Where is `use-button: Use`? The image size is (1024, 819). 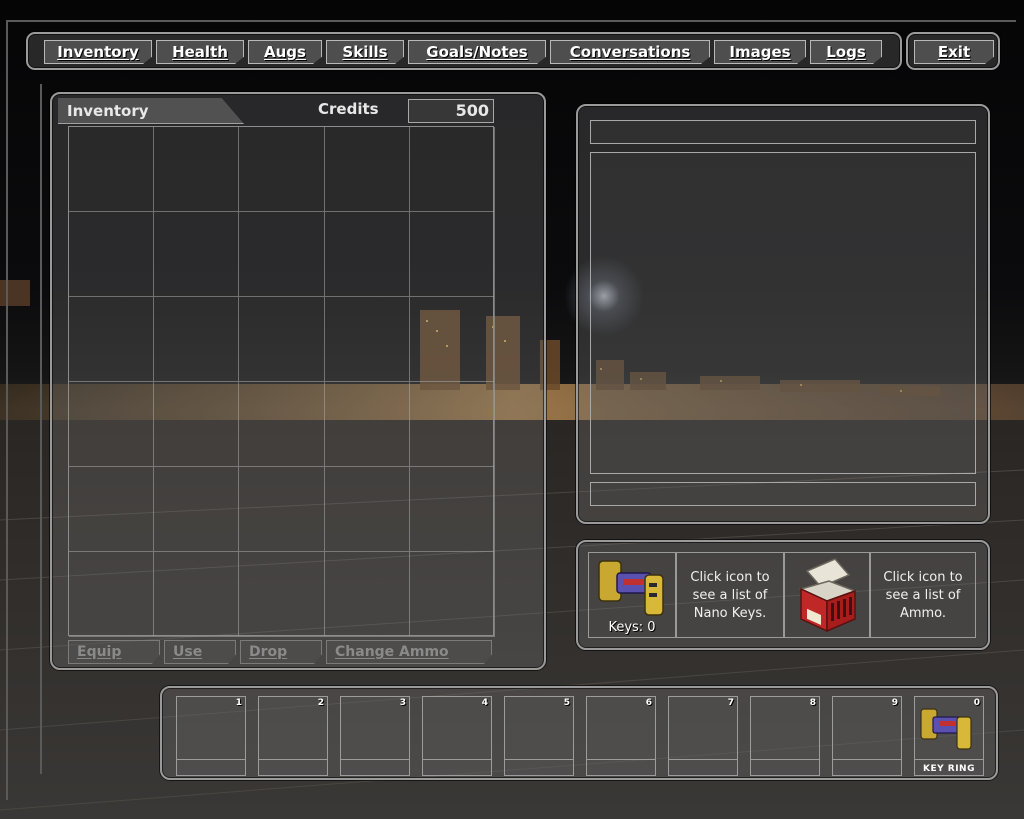 use-button: Use is located at coordinates (200, 652).